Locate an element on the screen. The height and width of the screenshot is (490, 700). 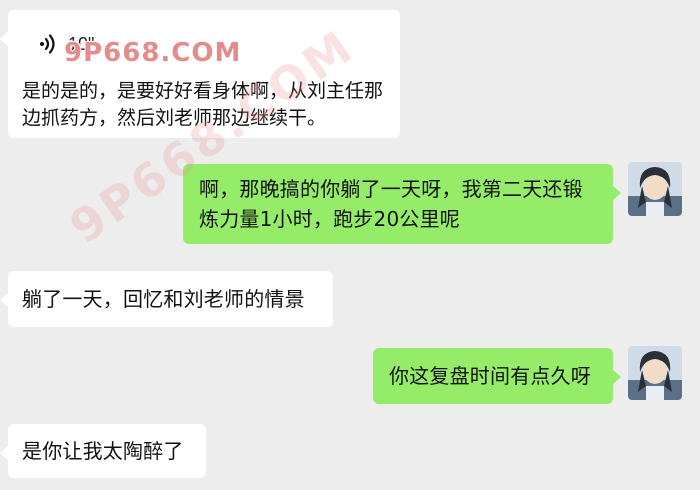
voice-message-bubble: 10" 是的是的，是要好好看身体啊，从刘主任那边抓药方，然后刘老师那边继续干。 is located at coordinates (200, 74).